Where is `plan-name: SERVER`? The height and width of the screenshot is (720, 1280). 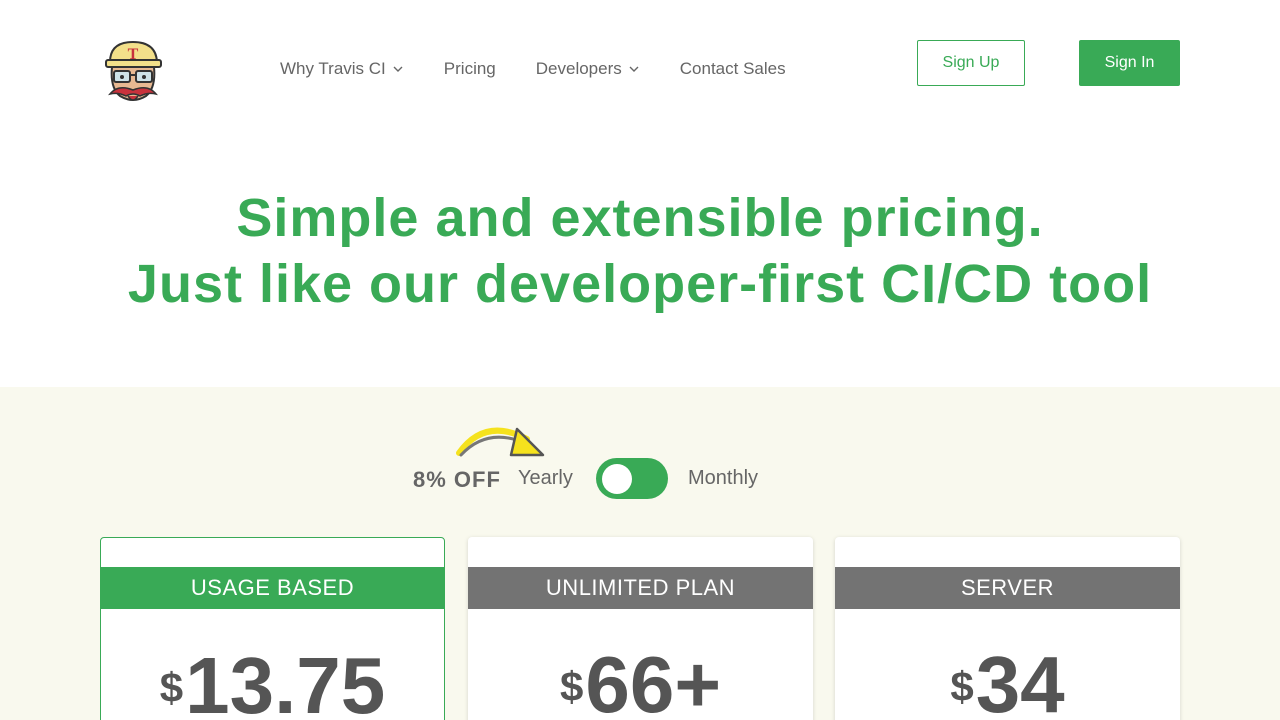 plan-name: SERVER is located at coordinates (1007, 588).